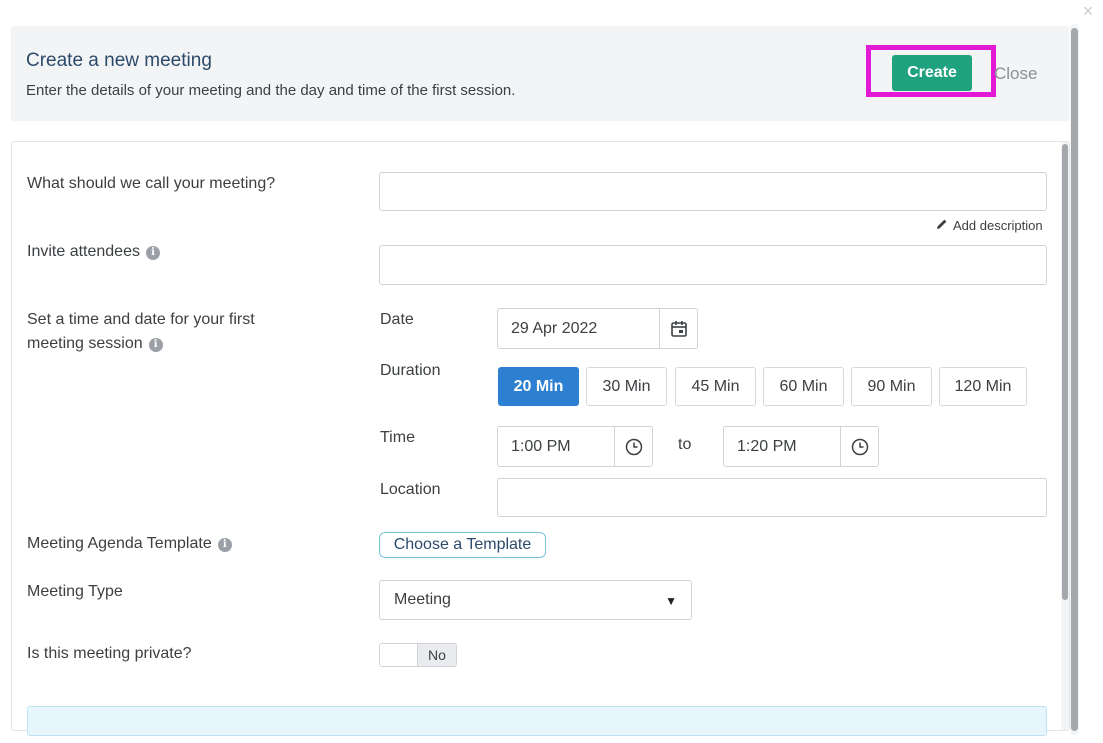 This screenshot has width=1103, height=743. I want to click on form-scrollbar, so click(1065, 436).